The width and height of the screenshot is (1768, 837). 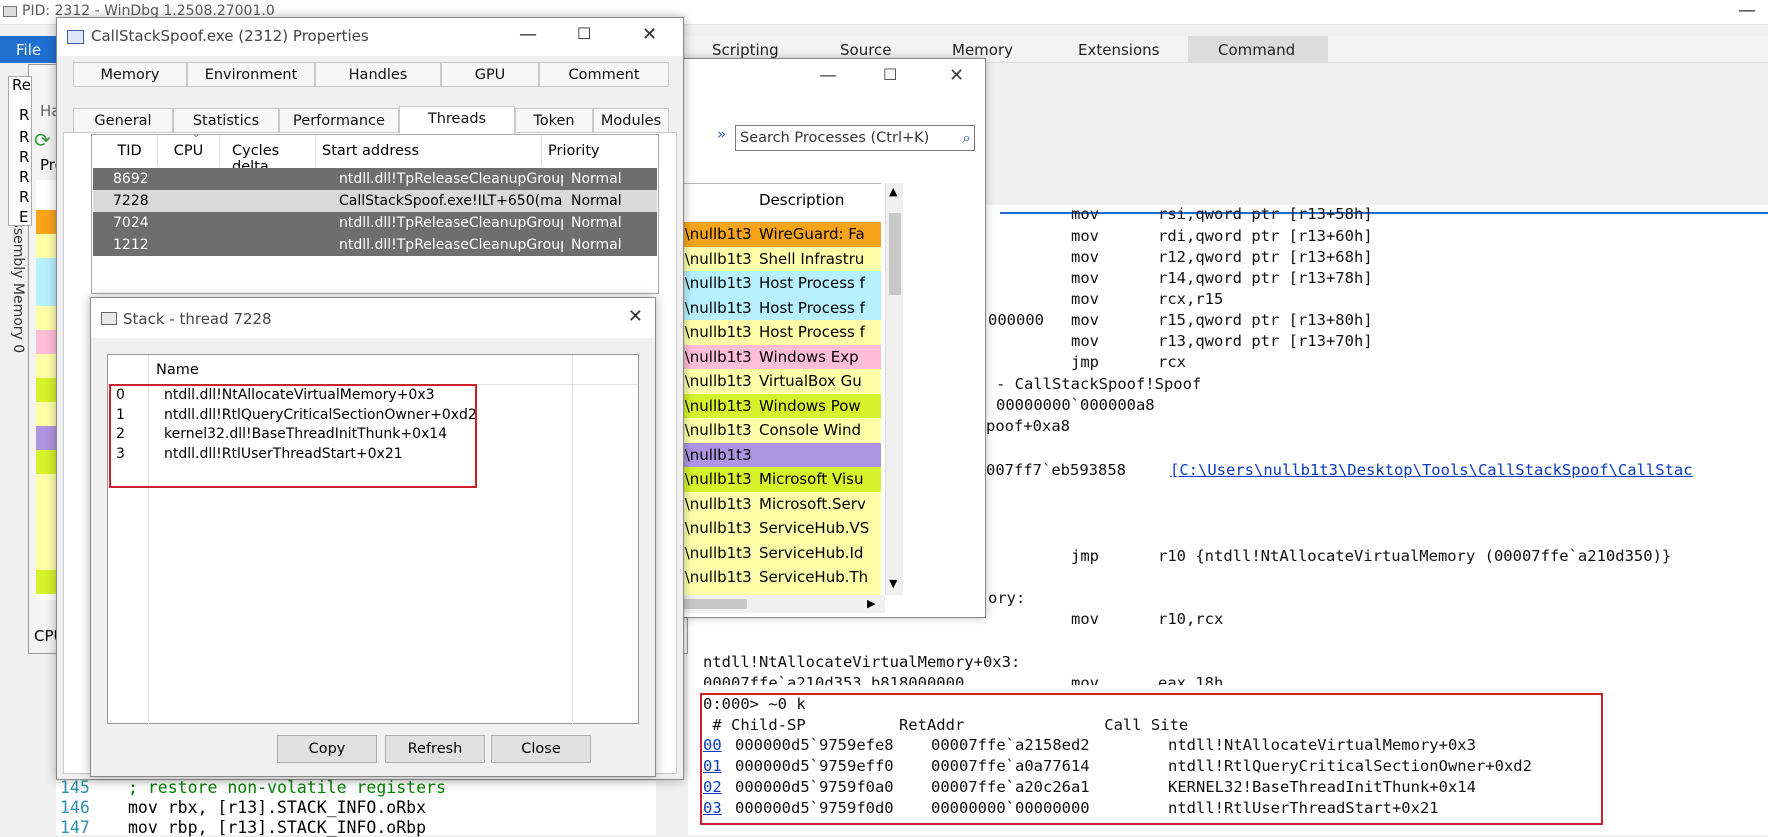 I want to click on thread-tid: 1212, so click(x=131, y=245).